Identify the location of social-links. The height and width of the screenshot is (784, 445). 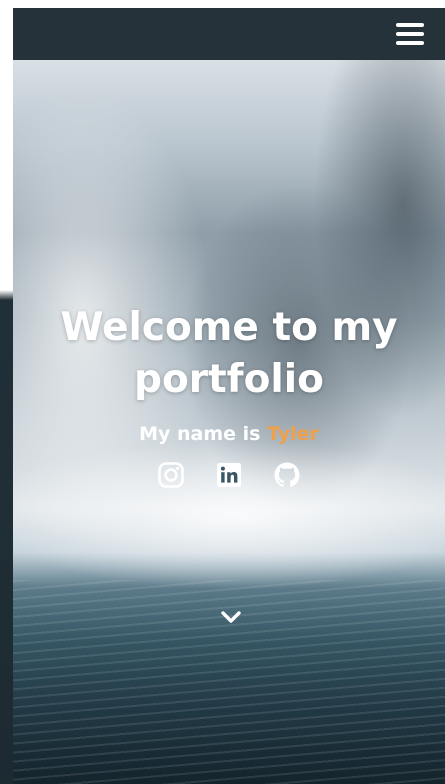
(229, 475).